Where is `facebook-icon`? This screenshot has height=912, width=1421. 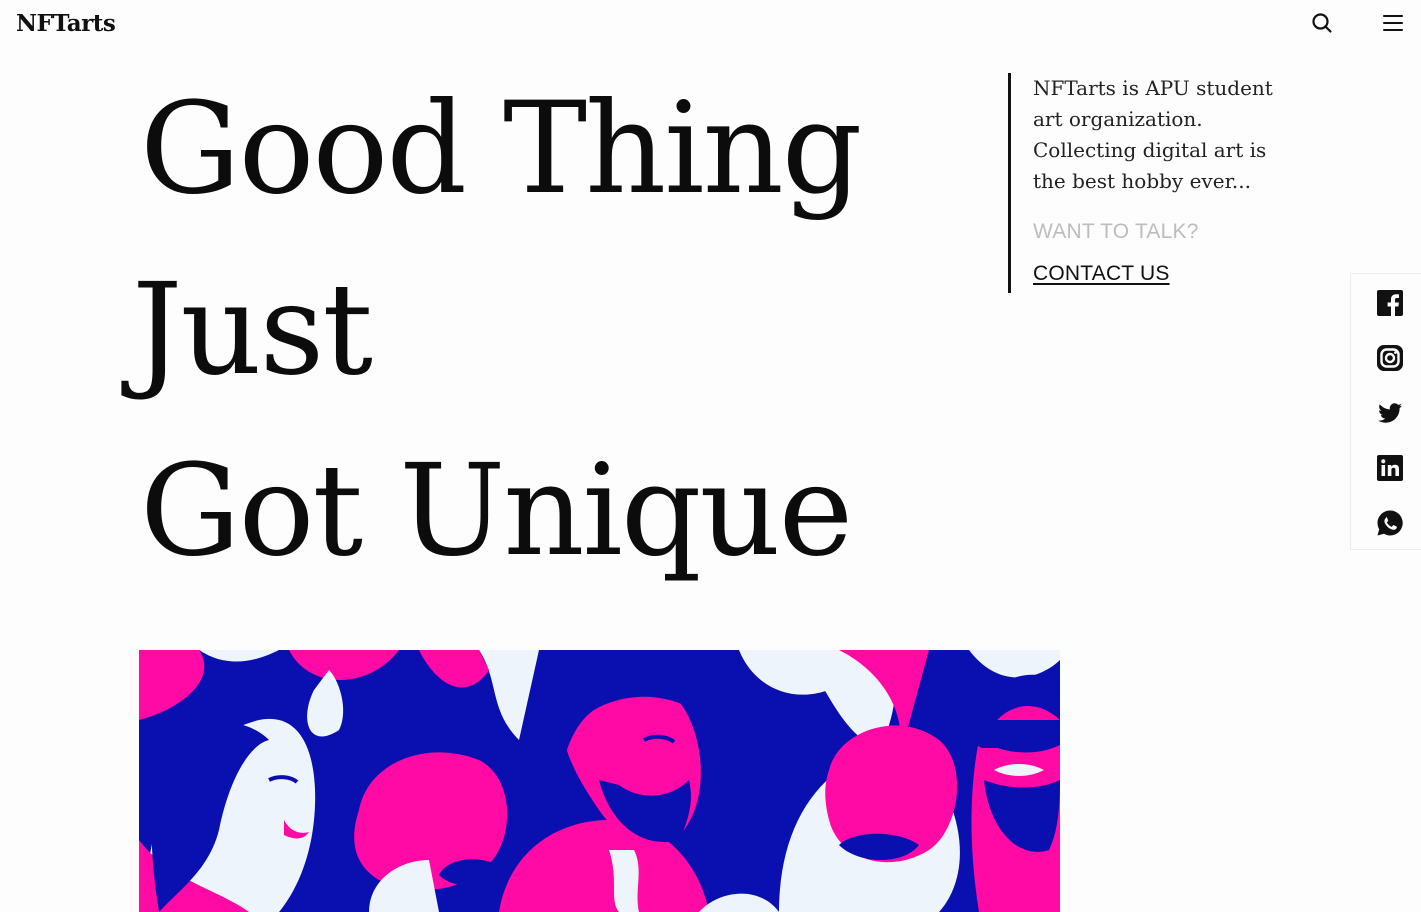
facebook-icon is located at coordinates (1390, 303).